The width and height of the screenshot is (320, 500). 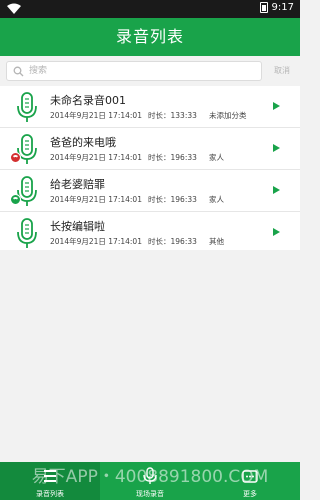 I want to click on status-time: 9:17, so click(x=282, y=7).